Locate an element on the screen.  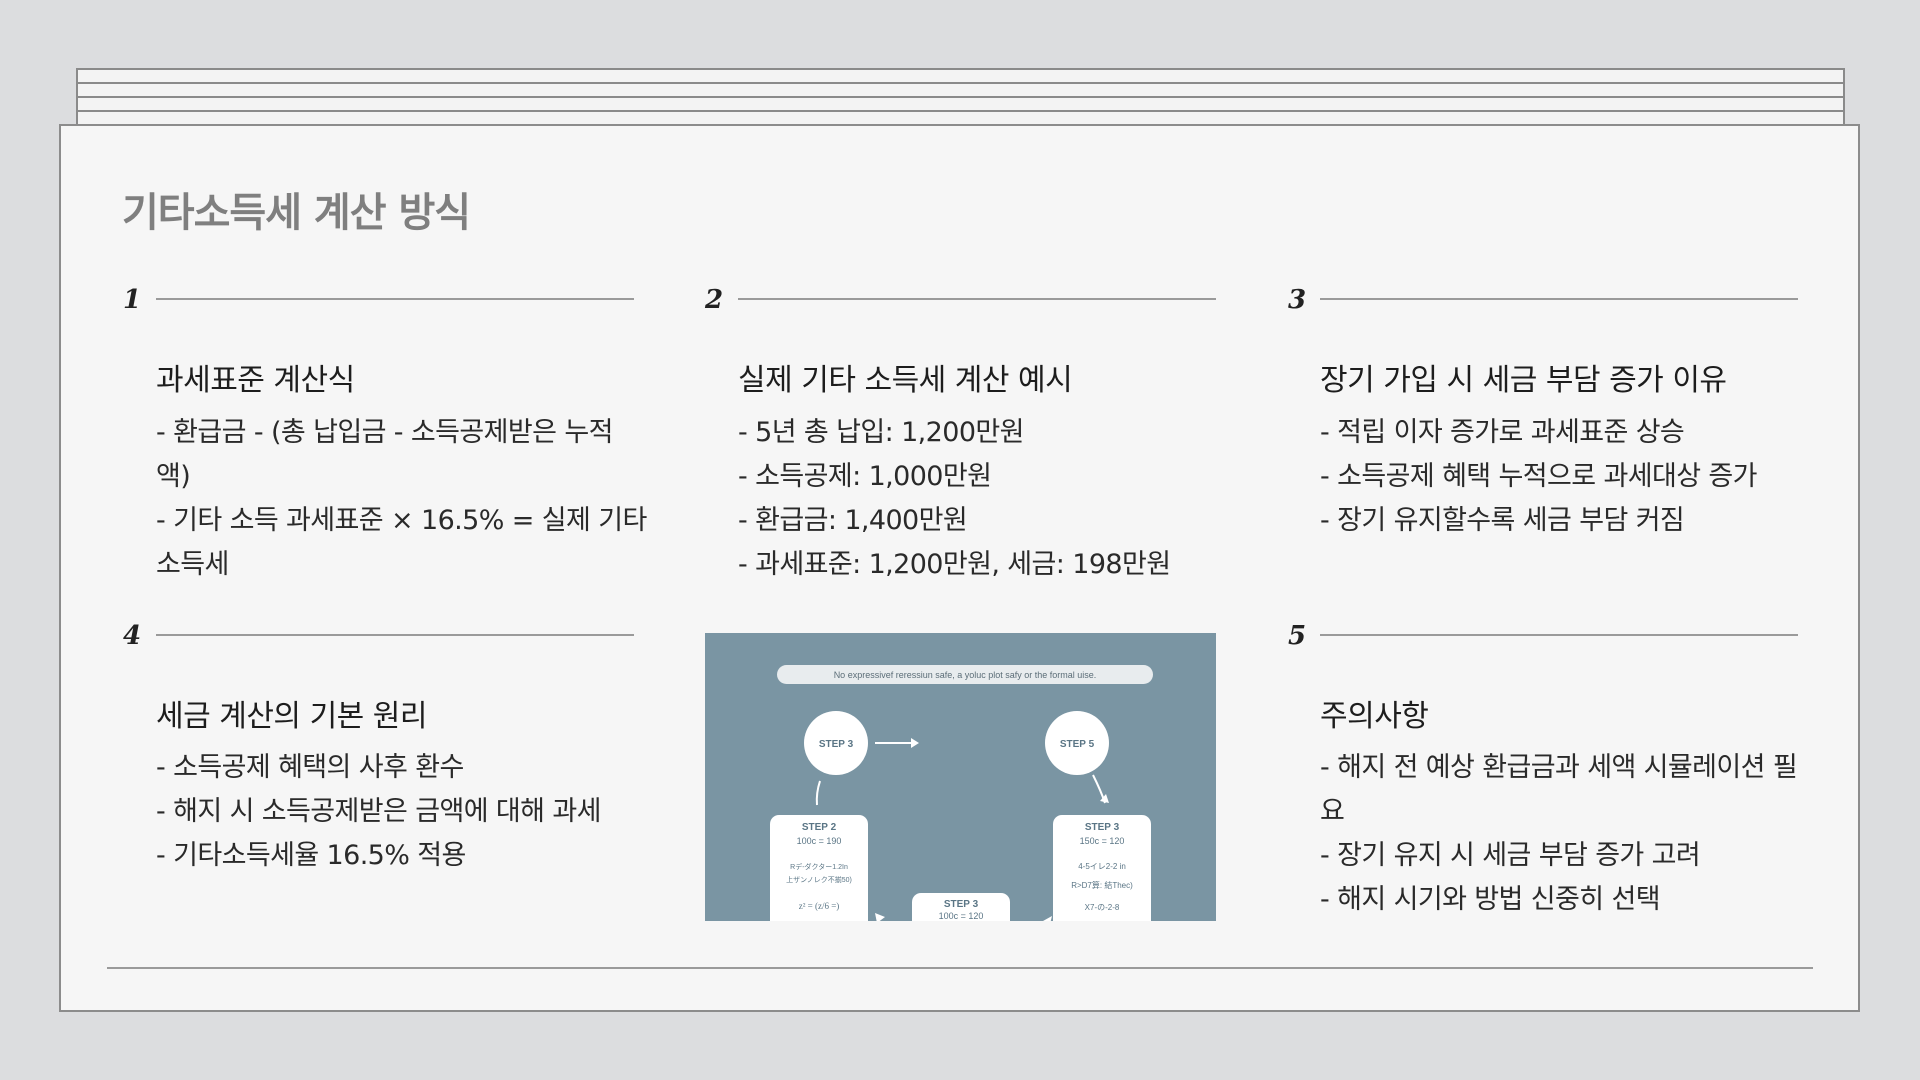
card-title: 세금 계산의 기본 원리 is located at coordinates (292, 716).